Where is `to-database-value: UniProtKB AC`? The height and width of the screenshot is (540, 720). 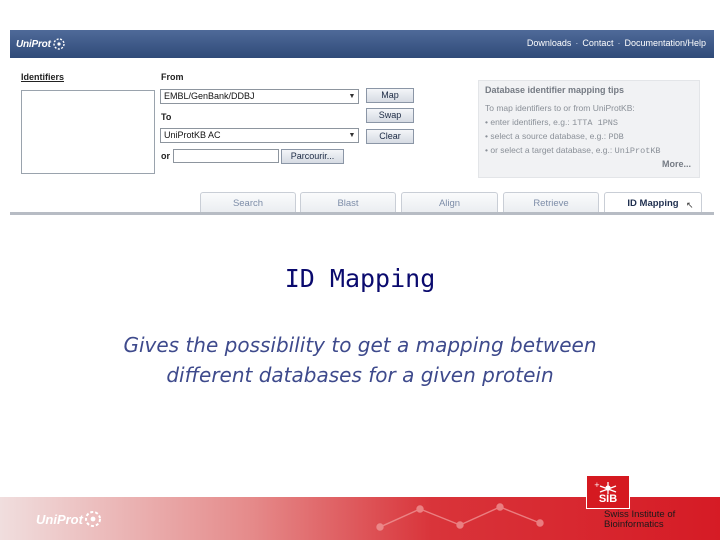
to-database-value: UniProtKB AC is located at coordinates (192, 135).